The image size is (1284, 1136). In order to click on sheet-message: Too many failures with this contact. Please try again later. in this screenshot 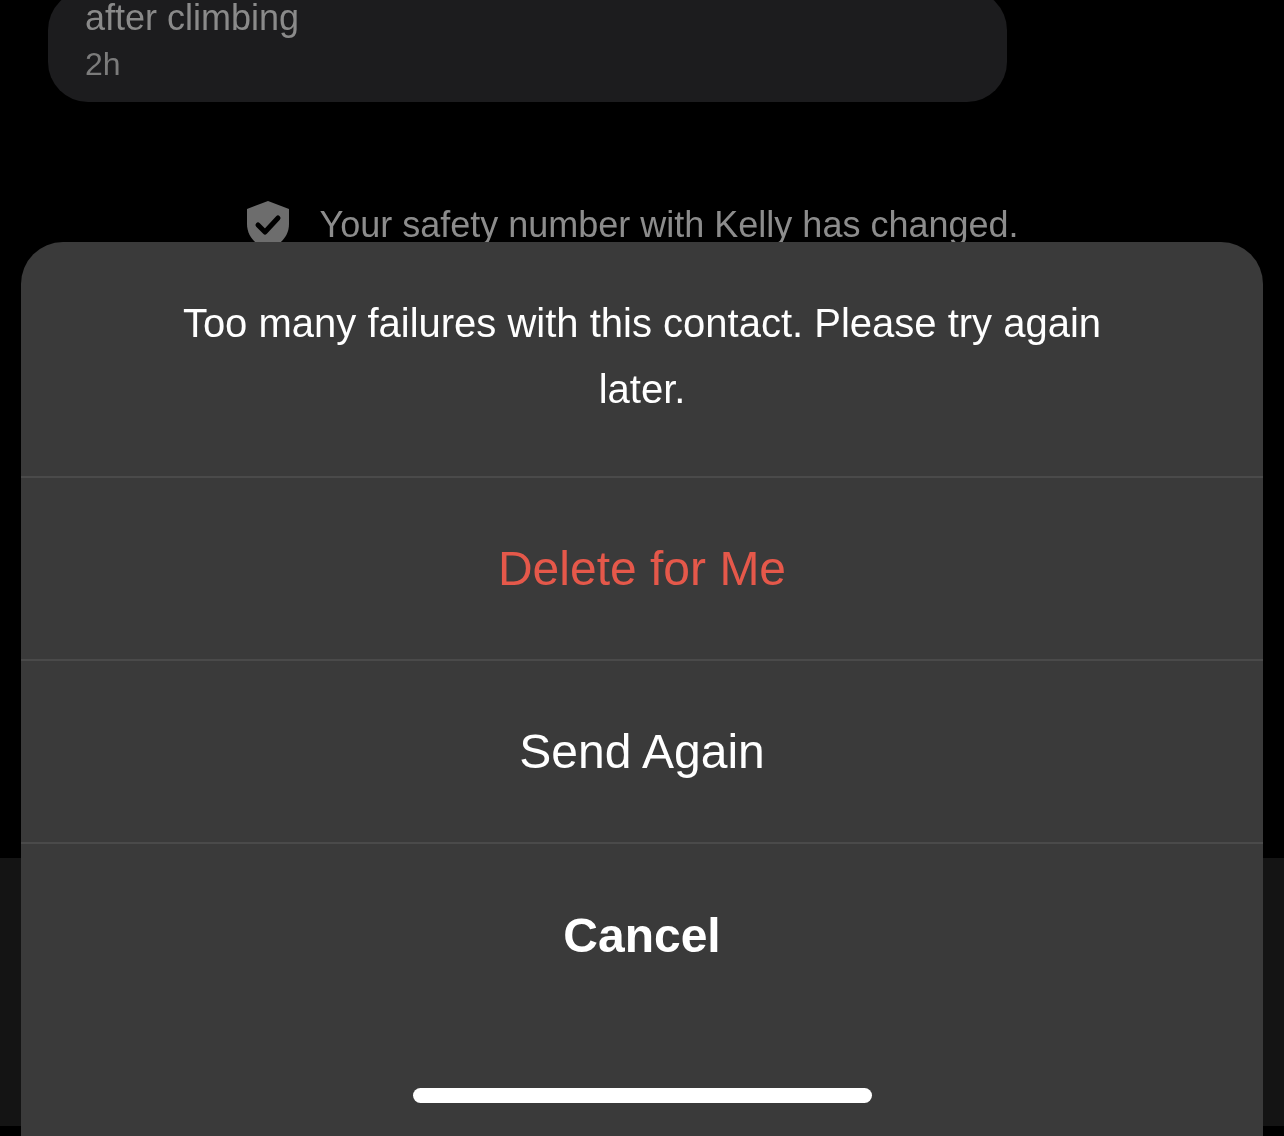, I will do `click(642, 356)`.